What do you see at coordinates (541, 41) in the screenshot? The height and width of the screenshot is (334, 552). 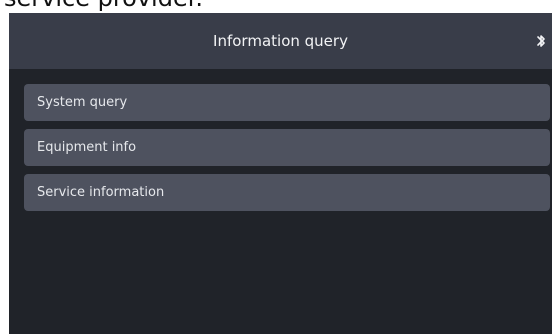 I see `bluetooth-icon` at bounding box center [541, 41].